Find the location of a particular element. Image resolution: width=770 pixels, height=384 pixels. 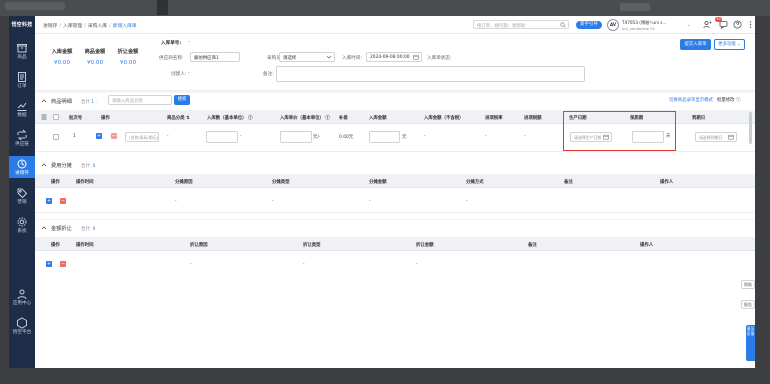

breadcrumb: 进销存 / 入库管理 / 采购入库 / 新增入库单 is located at coordinates (90, 26).